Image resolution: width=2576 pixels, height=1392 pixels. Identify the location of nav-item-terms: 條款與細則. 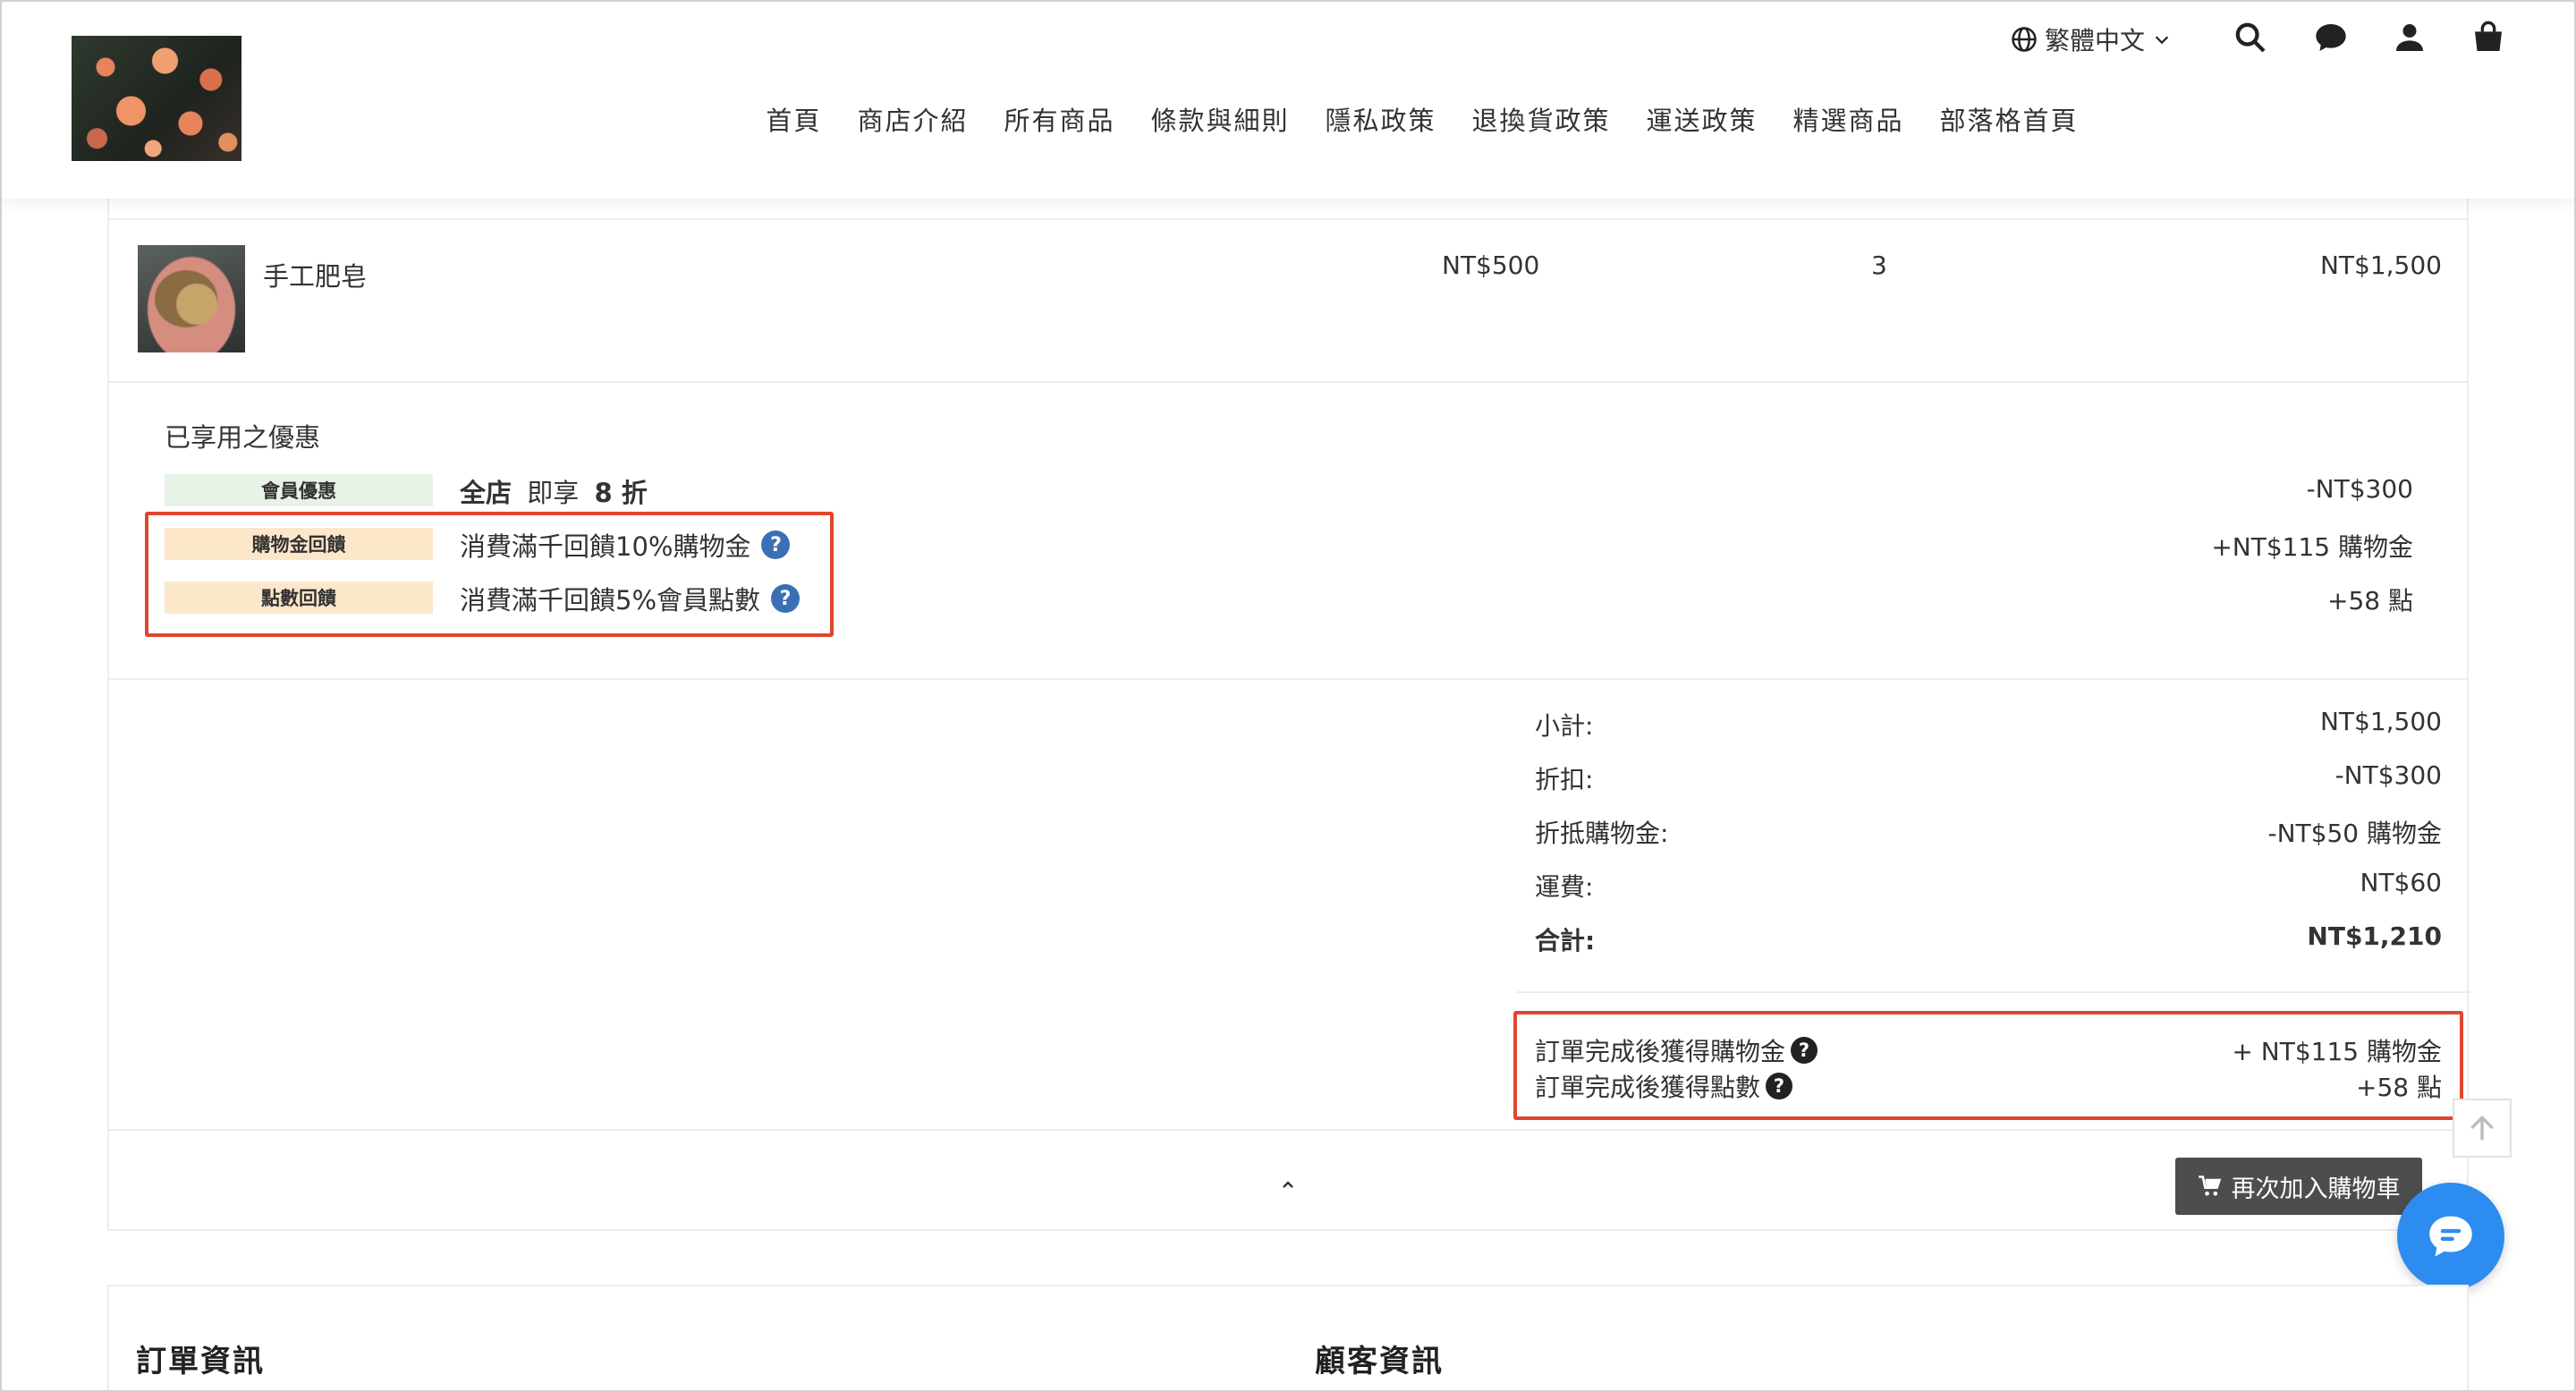
(1219, 119).